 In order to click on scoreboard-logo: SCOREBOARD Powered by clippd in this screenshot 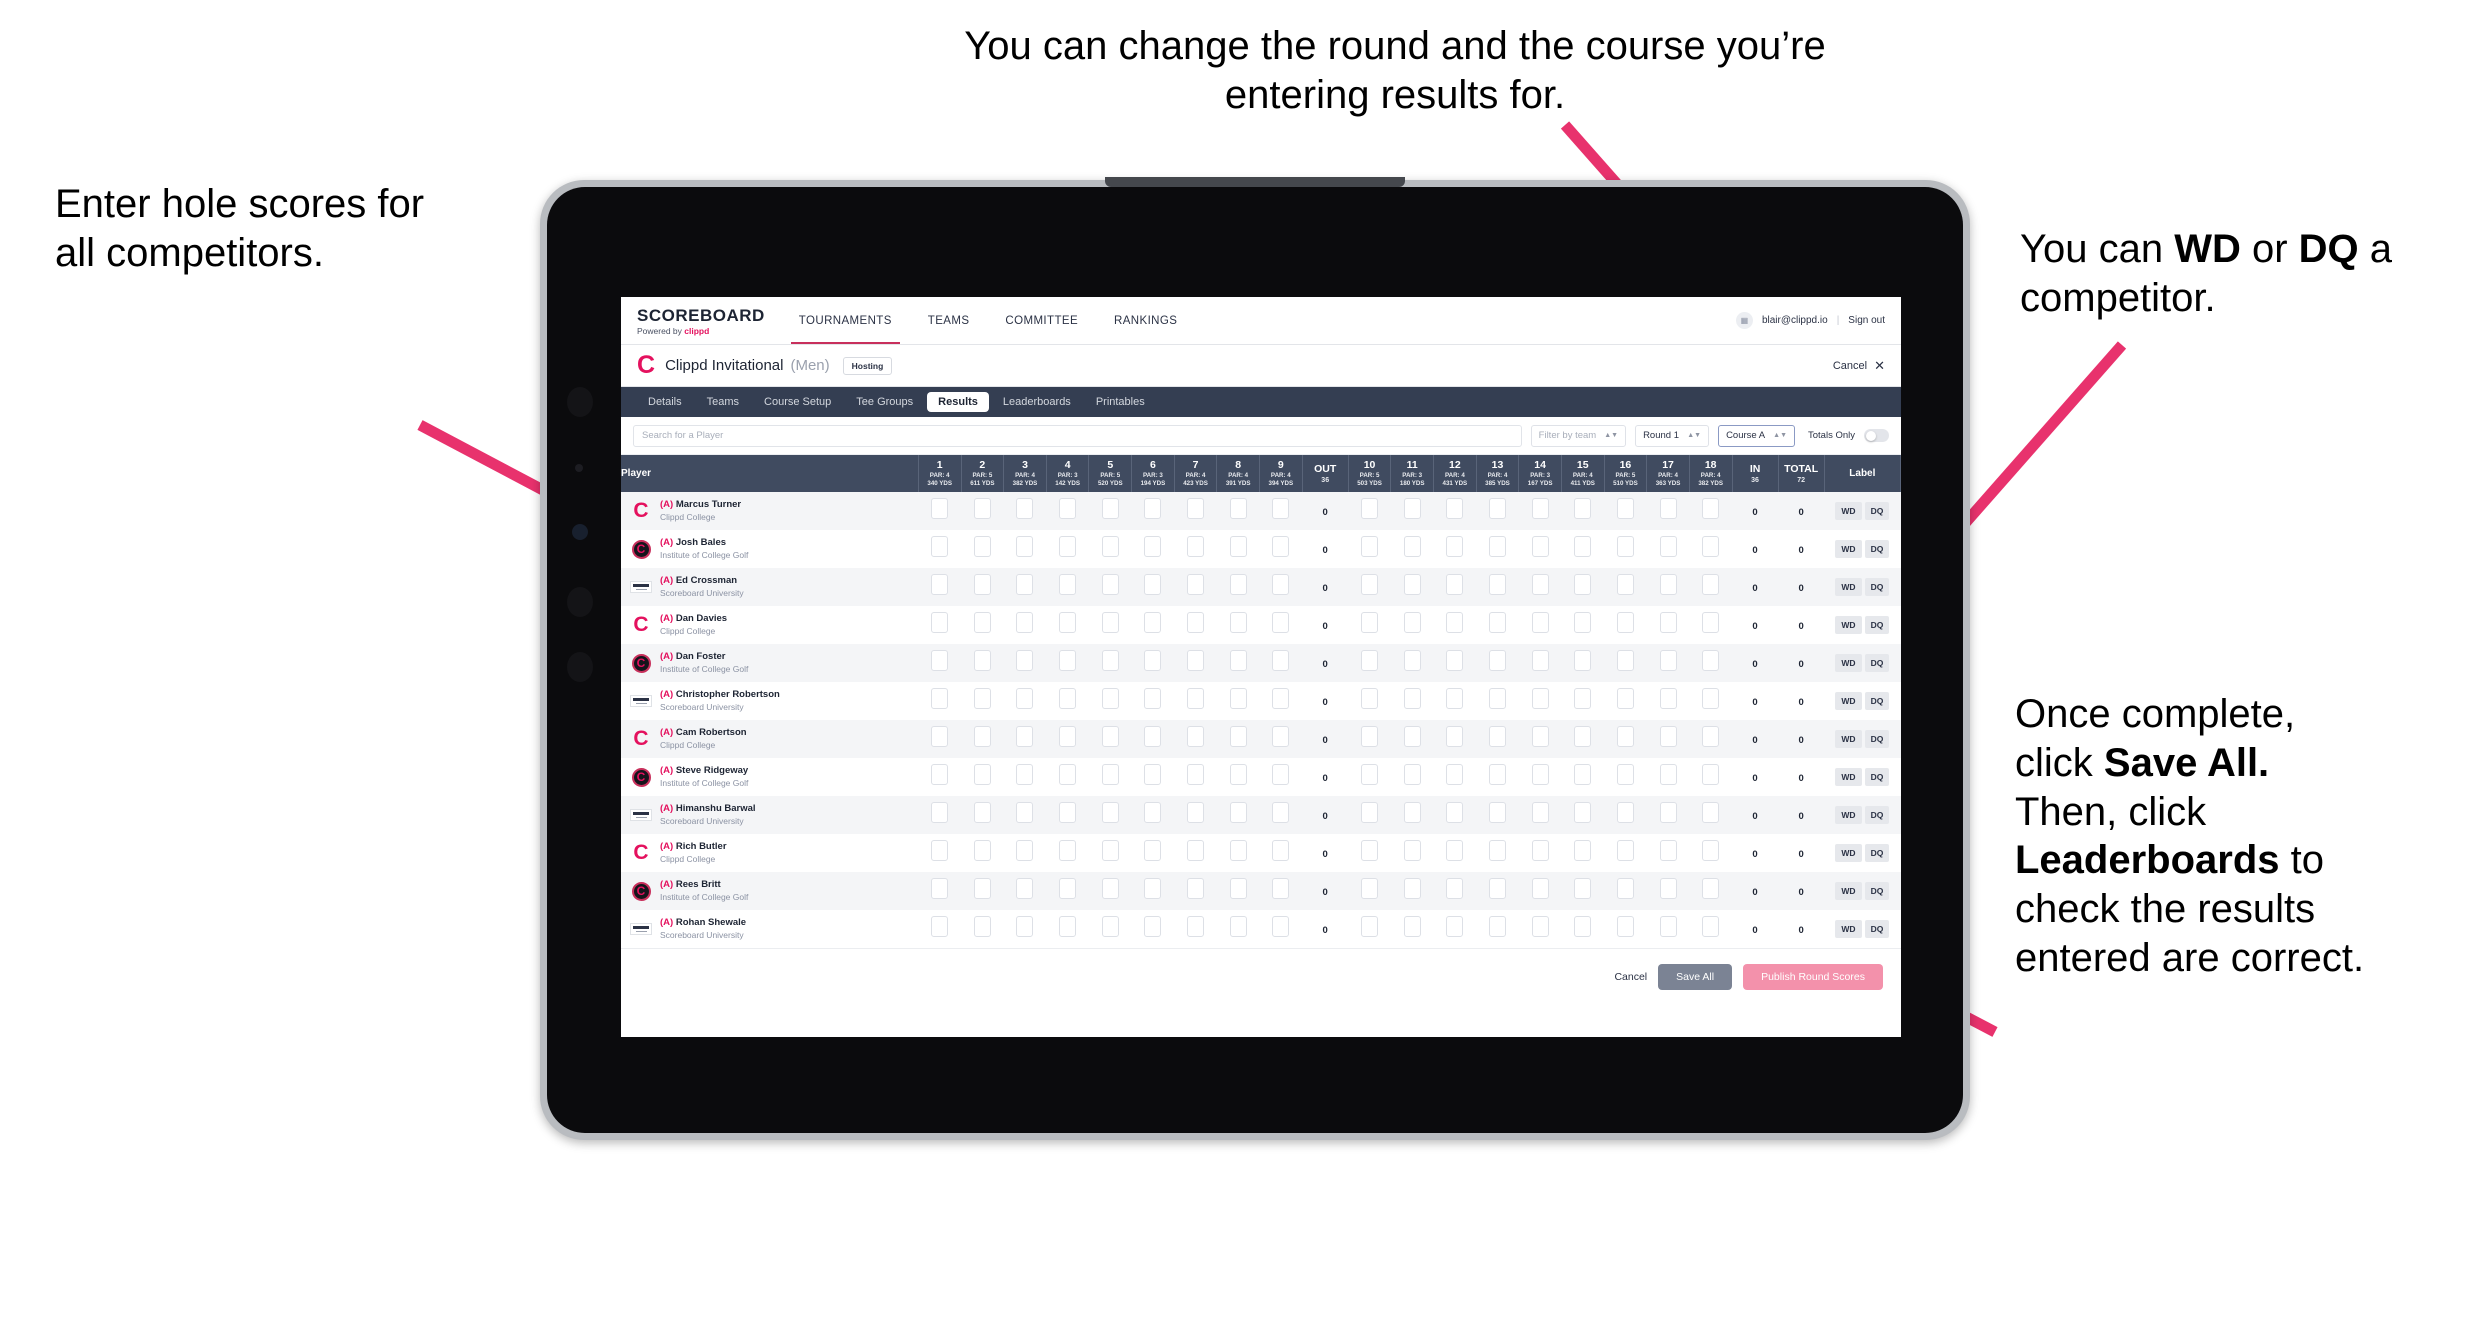, I will do `click(701, 320)`.